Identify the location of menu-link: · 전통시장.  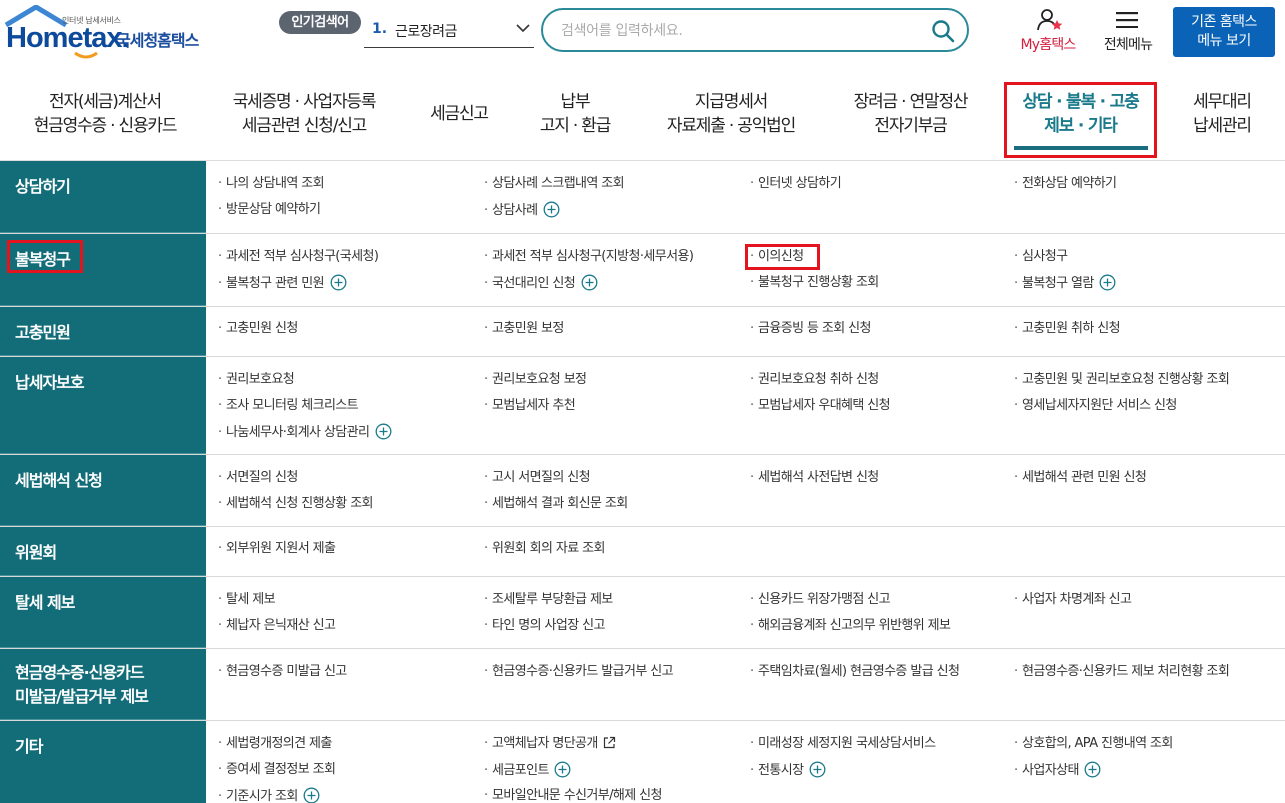
(788, 770).